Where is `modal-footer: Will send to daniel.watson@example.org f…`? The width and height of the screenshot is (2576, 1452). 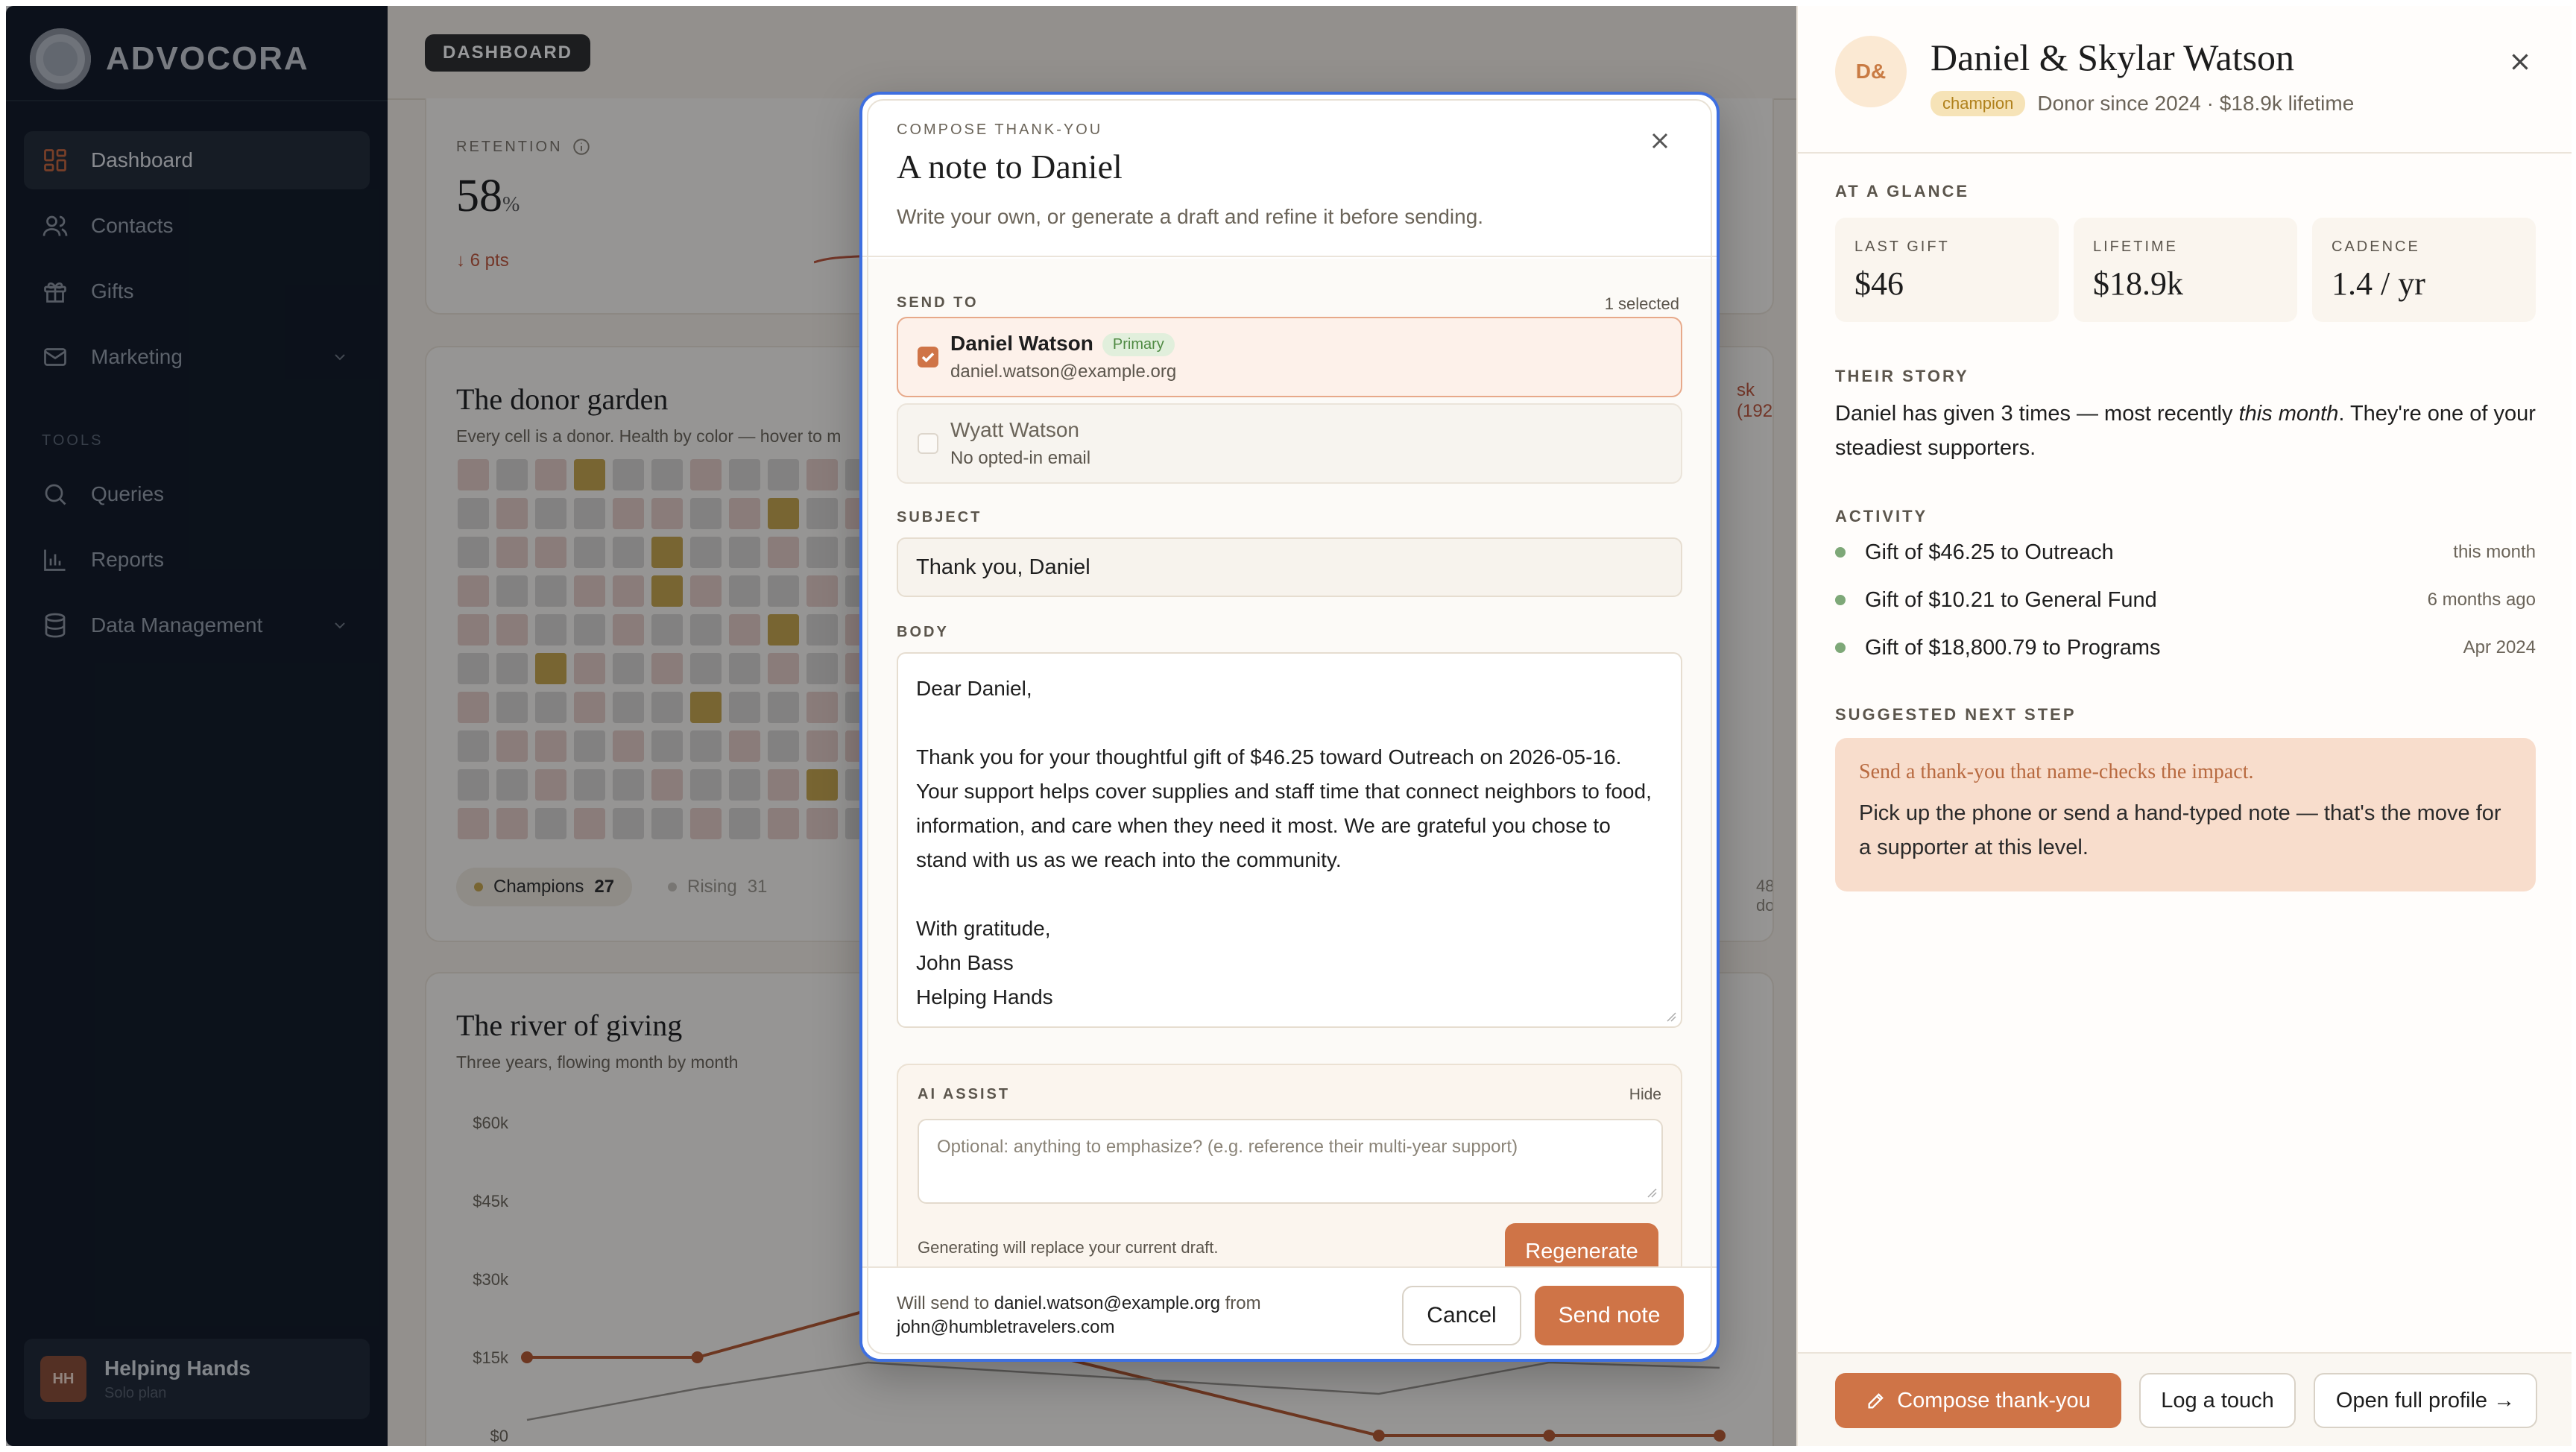
modal-footer: Will send to daniel.watson@example.org f… is located at coordinates (1289, 1312).